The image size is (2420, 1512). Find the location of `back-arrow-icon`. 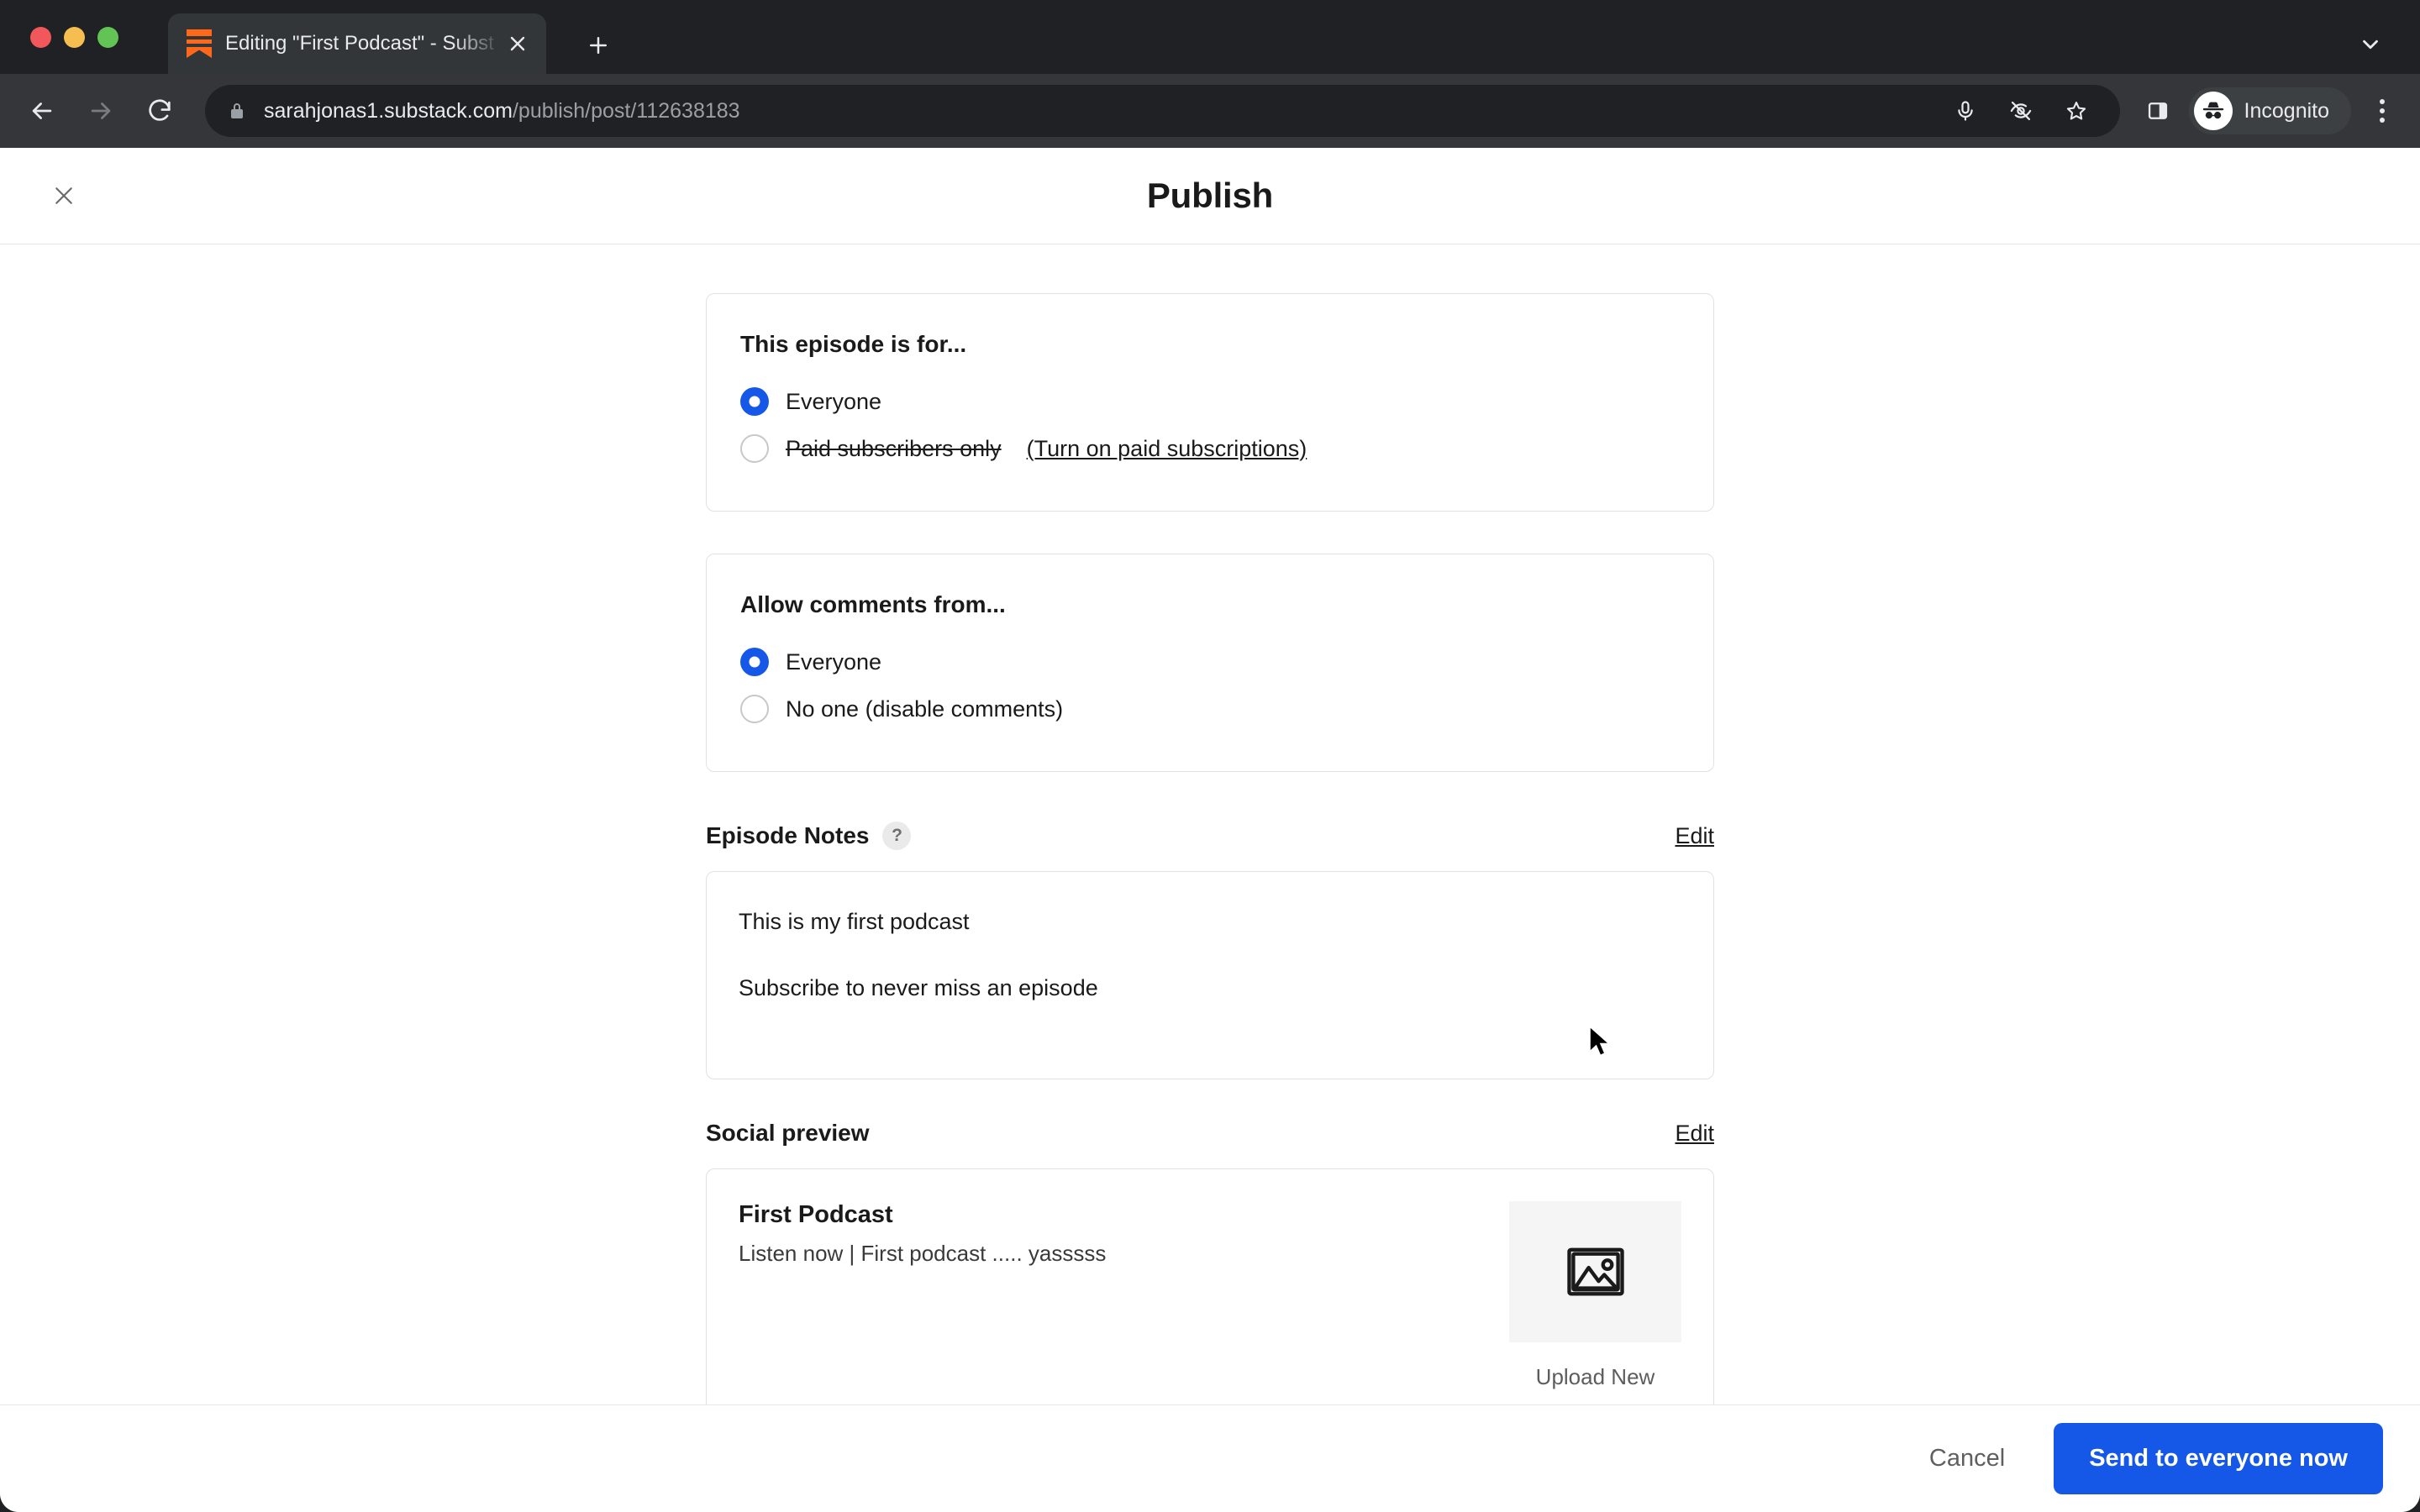

back-arrow-icon is located at coordinates (42, 110).